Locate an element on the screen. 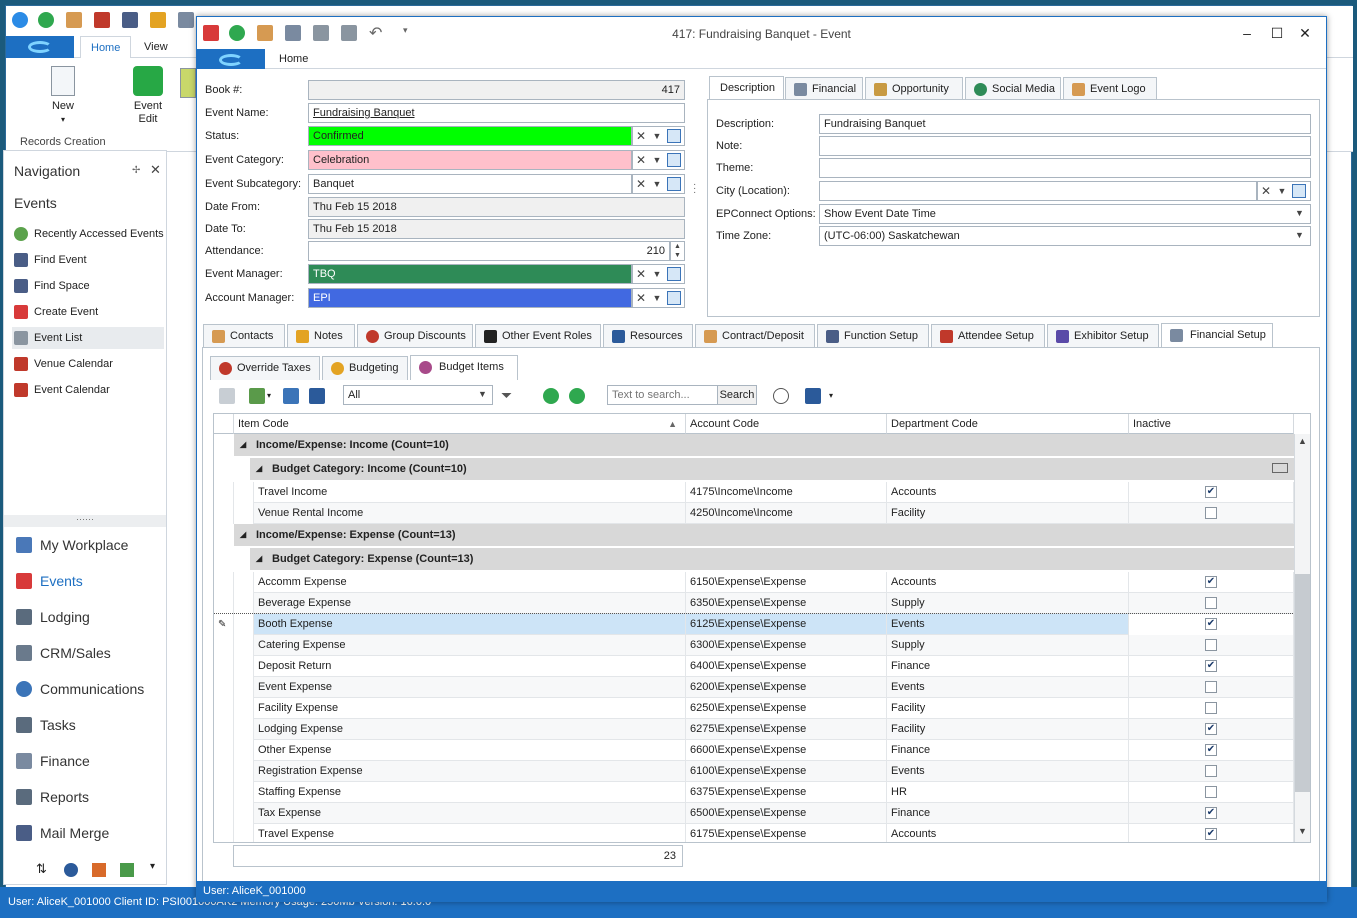 The width and height of the screenshot is (1357, 918). column-header-inactive: Inactive is located at coordinates (1211, 424).